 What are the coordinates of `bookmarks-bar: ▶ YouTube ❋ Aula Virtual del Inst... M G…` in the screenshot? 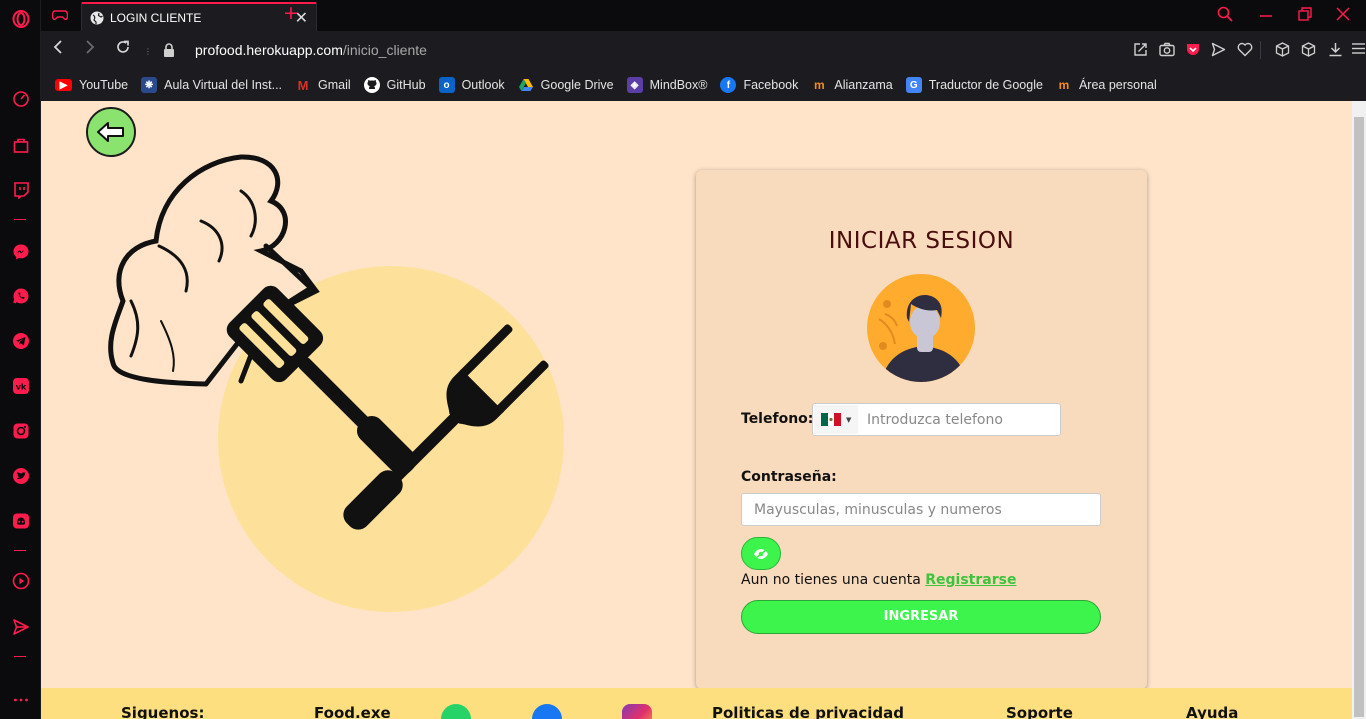 It's located at (703, 85).